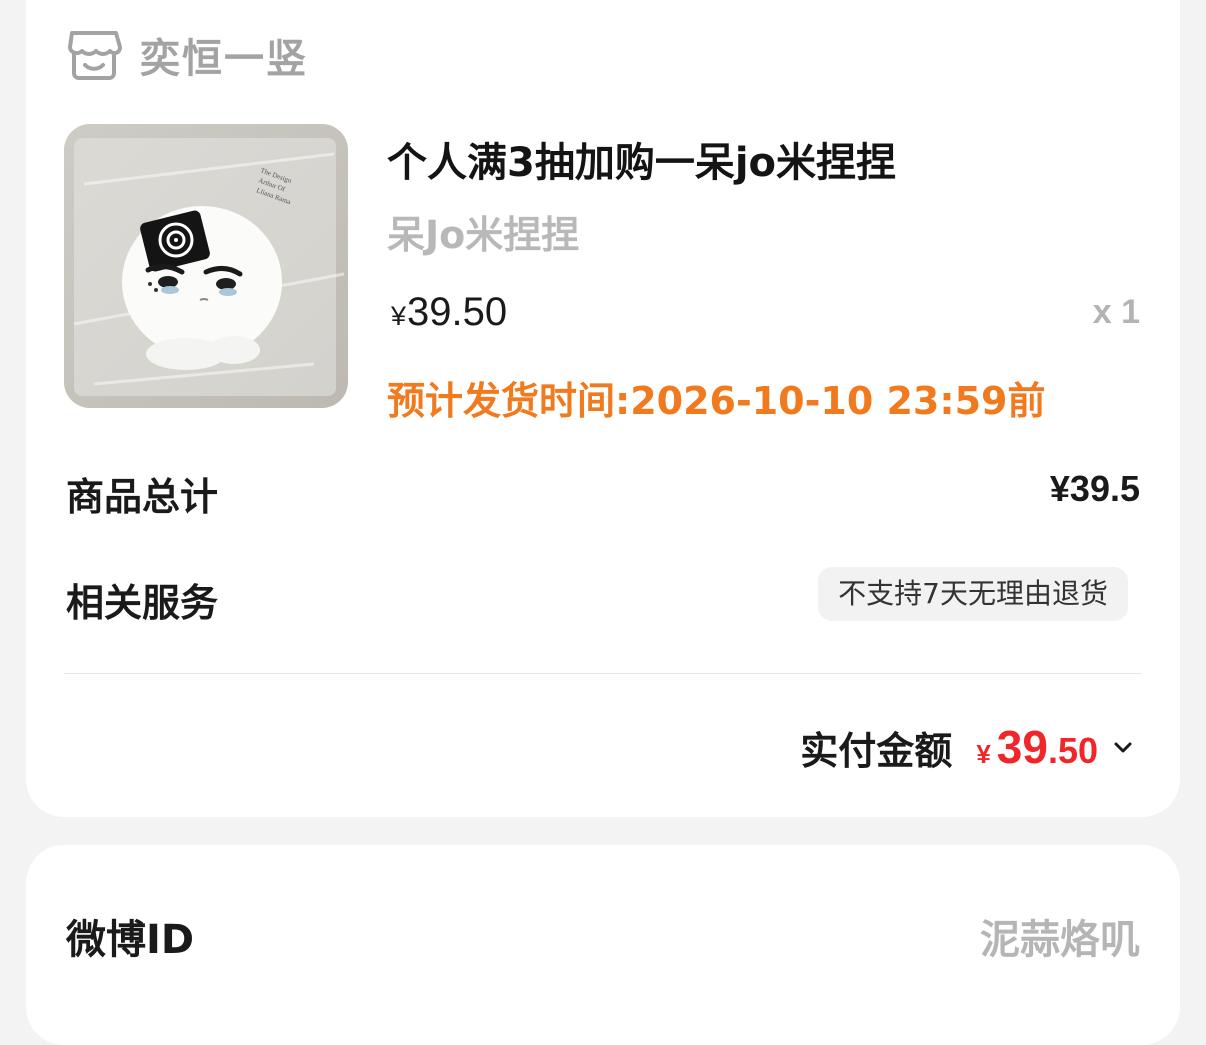 The image size is (1206, 1045). What do you see at coordinates (1060, 940) in the screenshot?
I see `weibo-id-value: 泥蒜烙叽` at bounding box center [1060, 940].